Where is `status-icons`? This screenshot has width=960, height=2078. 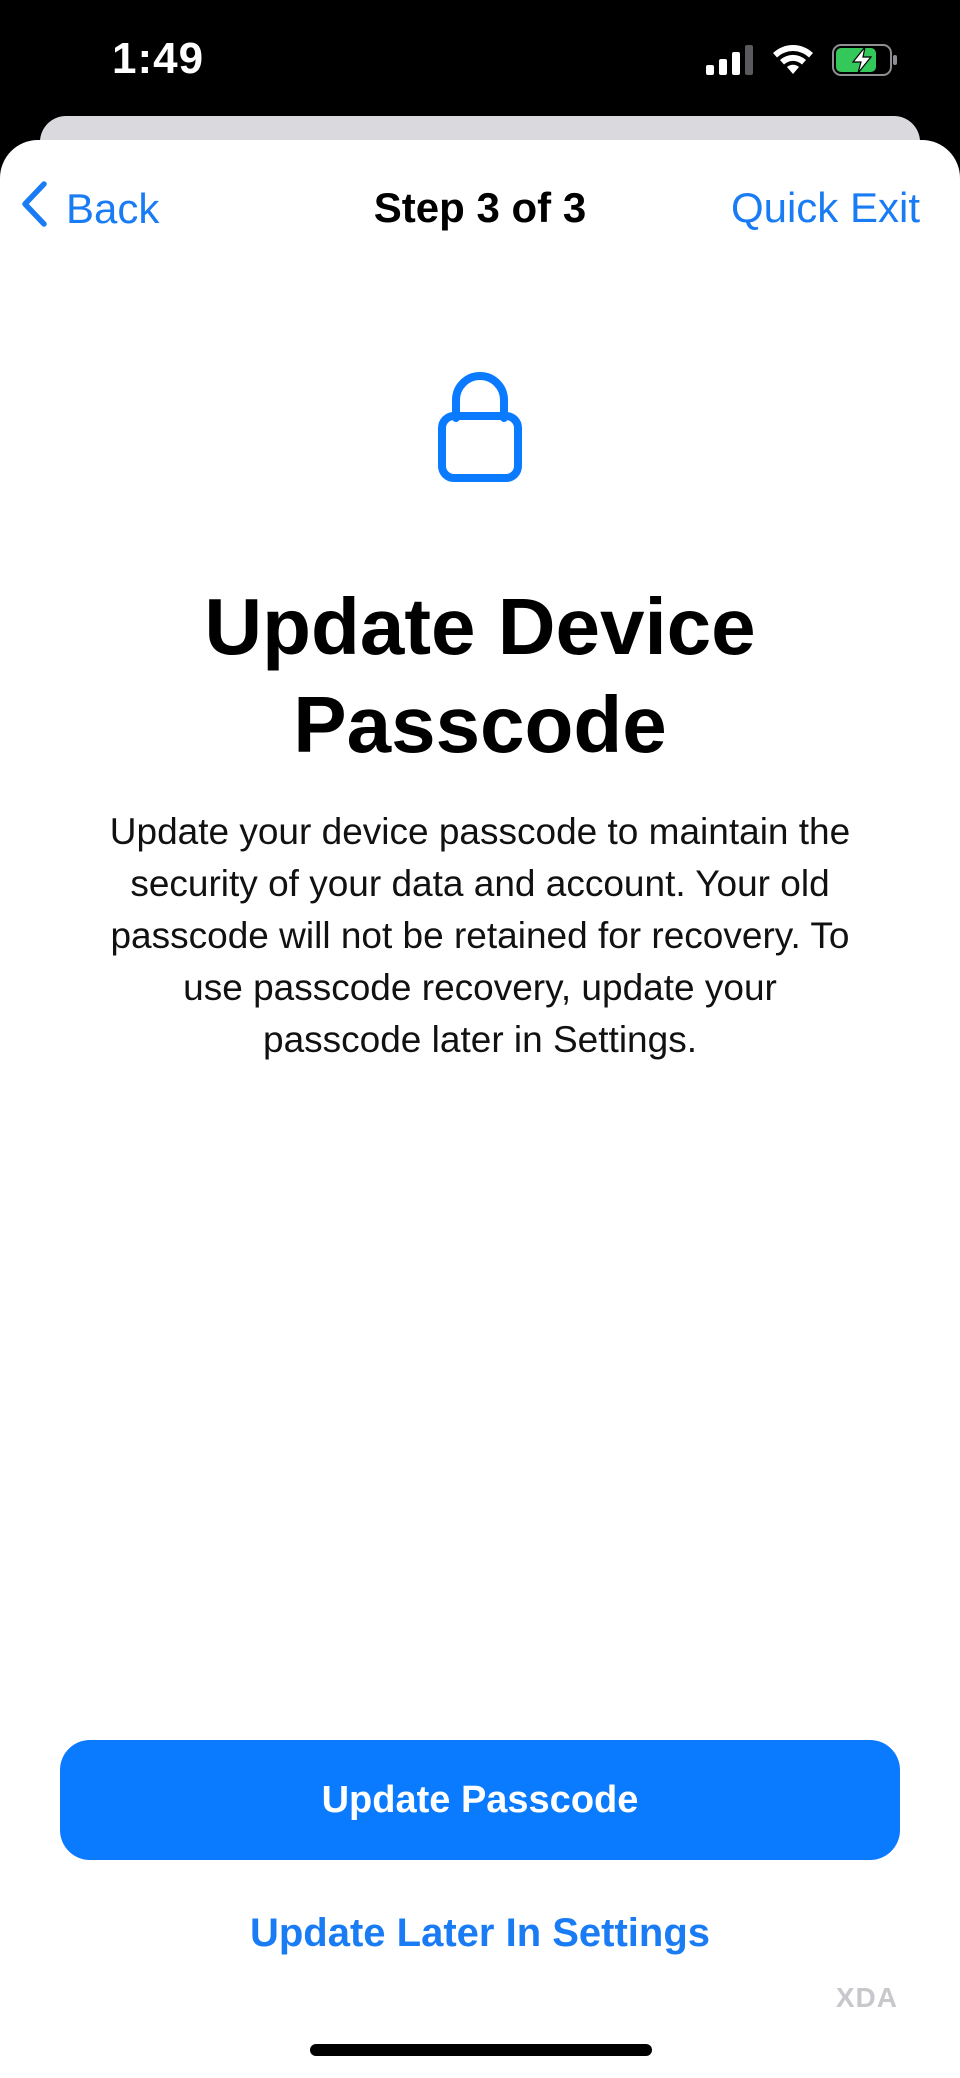
status-icons is located at coordinates (802, 62).